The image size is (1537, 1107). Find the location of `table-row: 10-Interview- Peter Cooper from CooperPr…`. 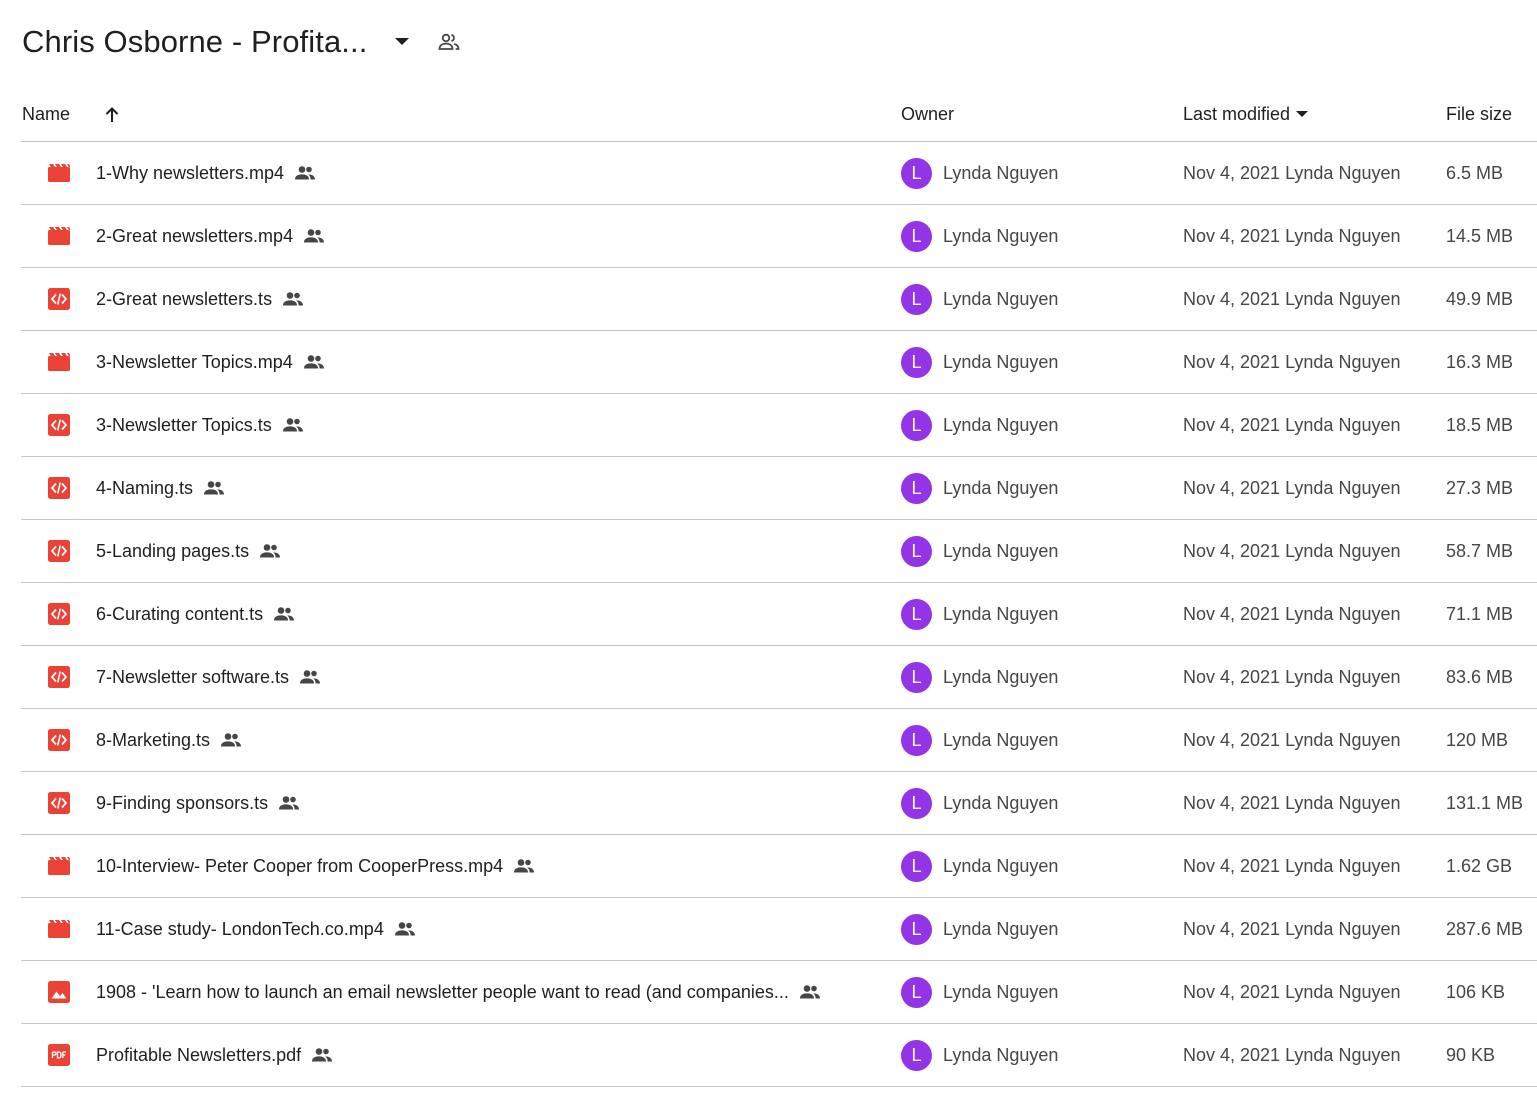

table-row: 10-Interview- Peter Cooper from CooperPr… is located at coordinates (779, 866).